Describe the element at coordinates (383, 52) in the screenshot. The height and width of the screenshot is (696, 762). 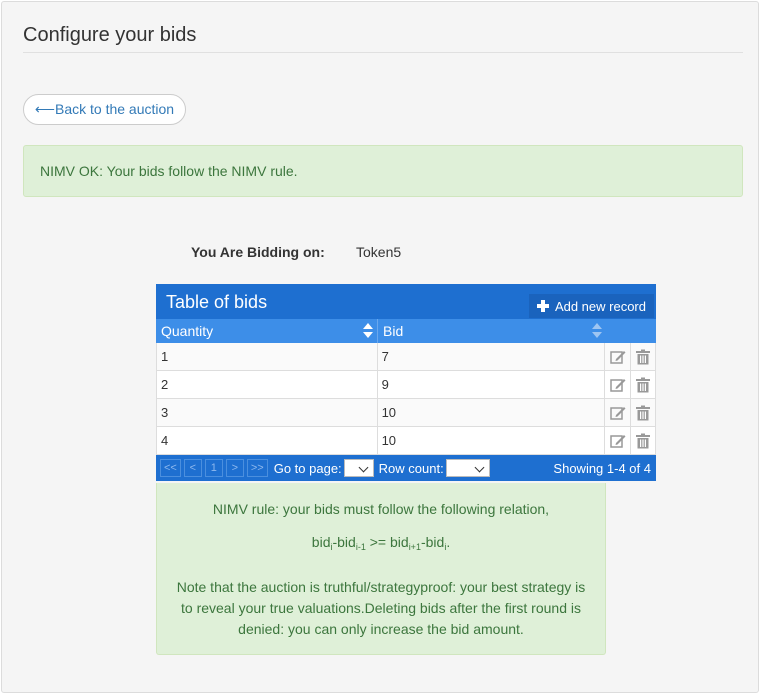
I see `title-divider` at that location.